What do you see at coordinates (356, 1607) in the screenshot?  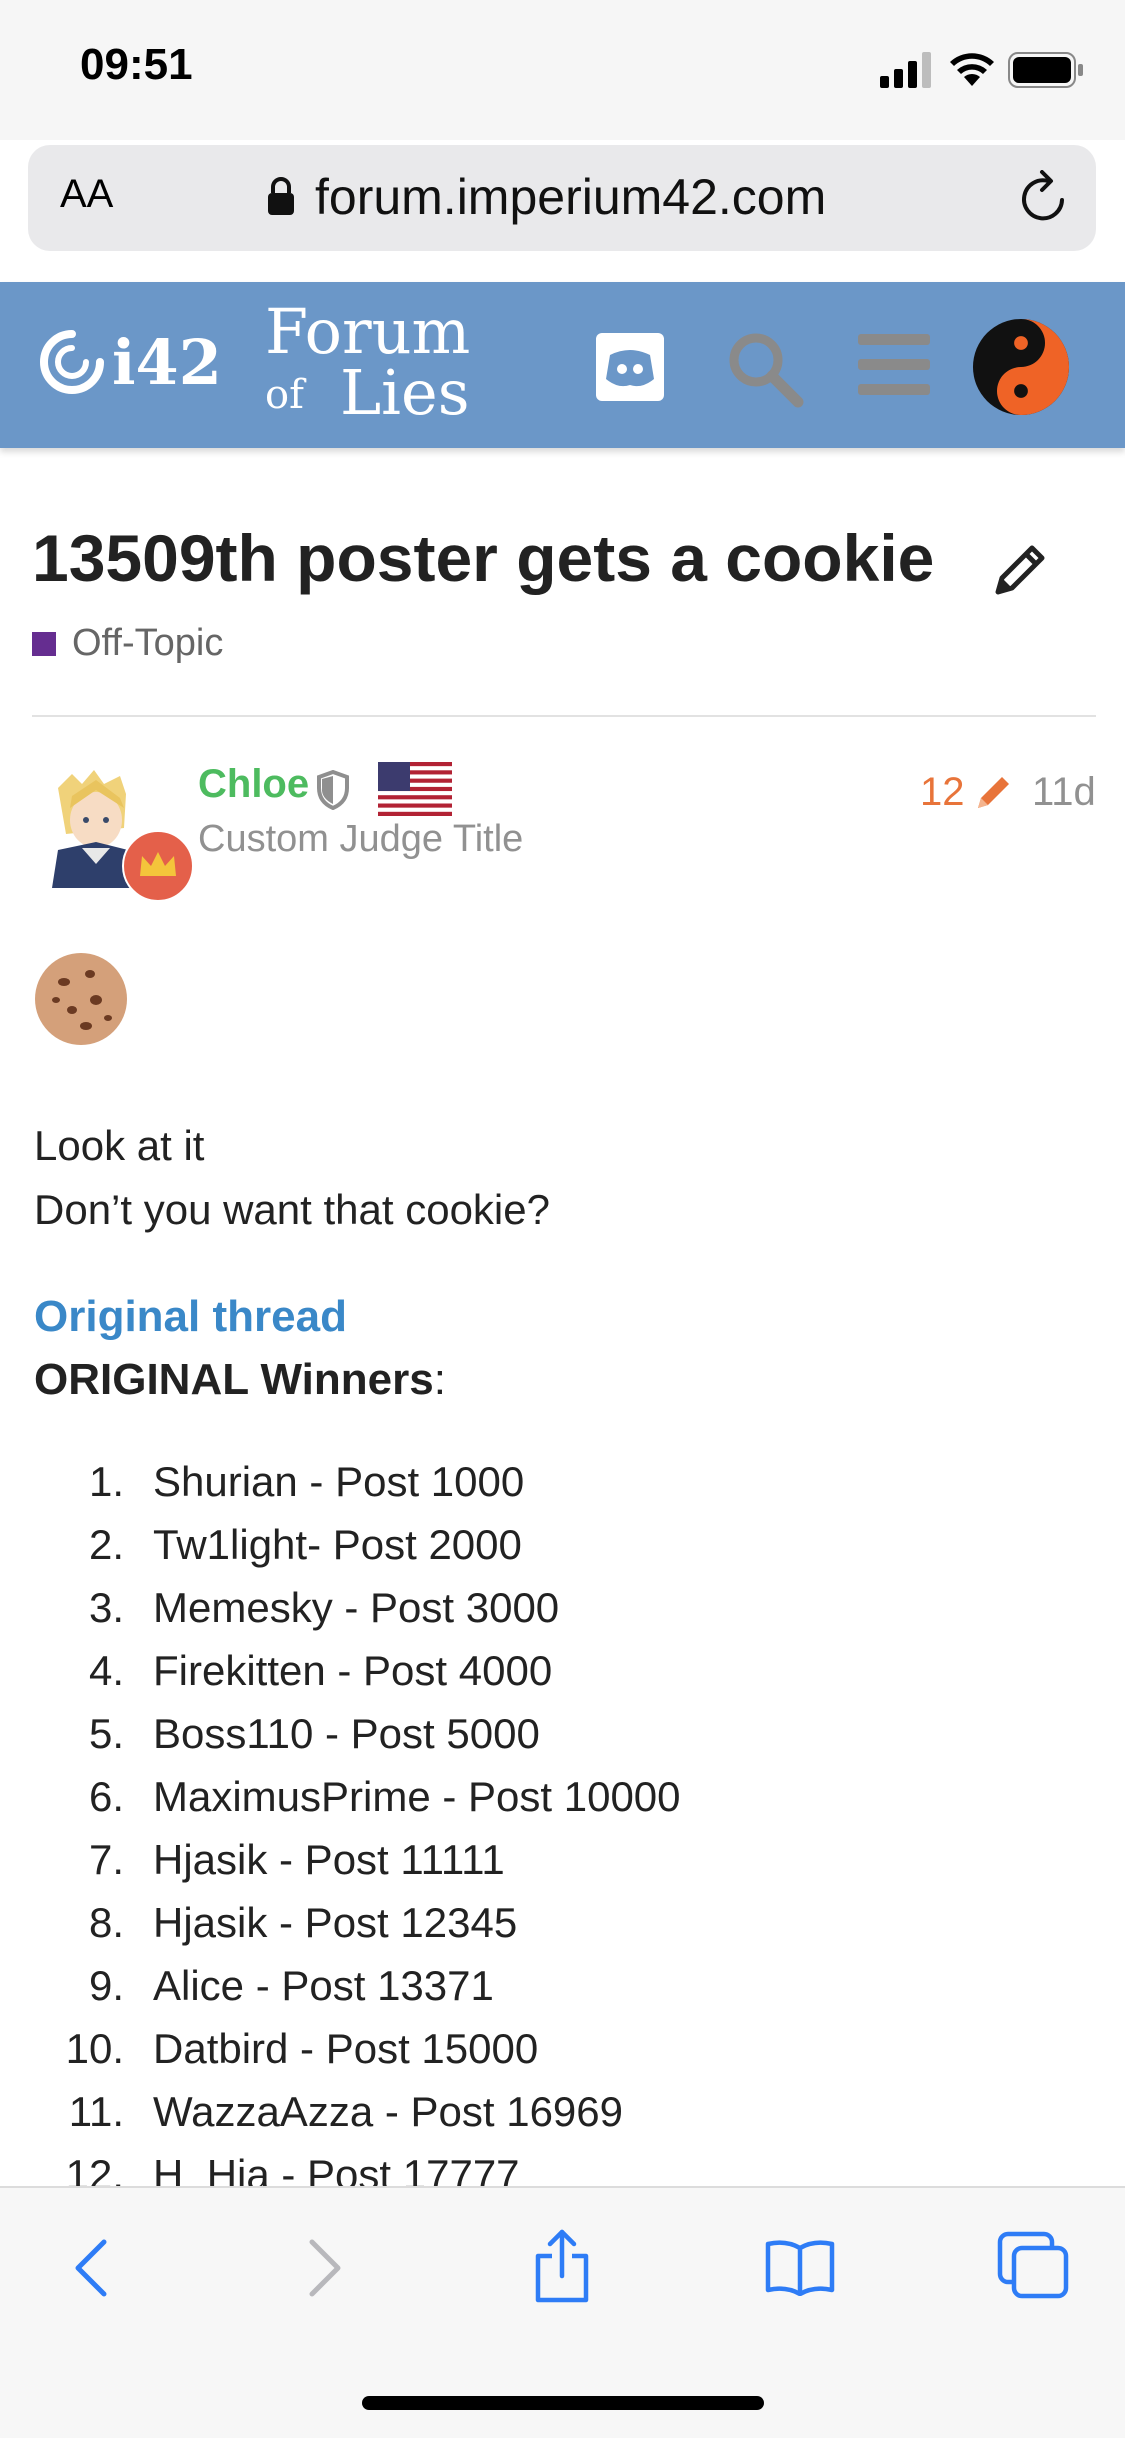 I see `list-text: Memesky - Post 3000` at bounding box center [356, 1607].